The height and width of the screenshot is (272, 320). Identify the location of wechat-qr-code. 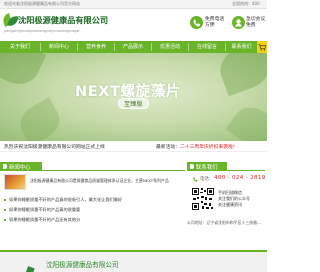
(203, 199).